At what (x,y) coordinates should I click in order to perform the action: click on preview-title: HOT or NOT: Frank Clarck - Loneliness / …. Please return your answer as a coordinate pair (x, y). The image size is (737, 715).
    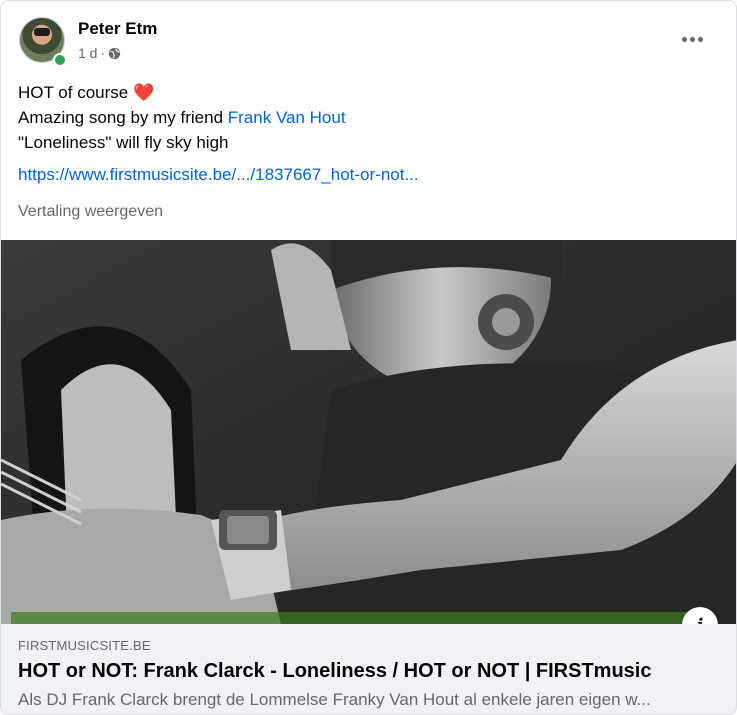
    Looking at the image, I should click on (334, 671).